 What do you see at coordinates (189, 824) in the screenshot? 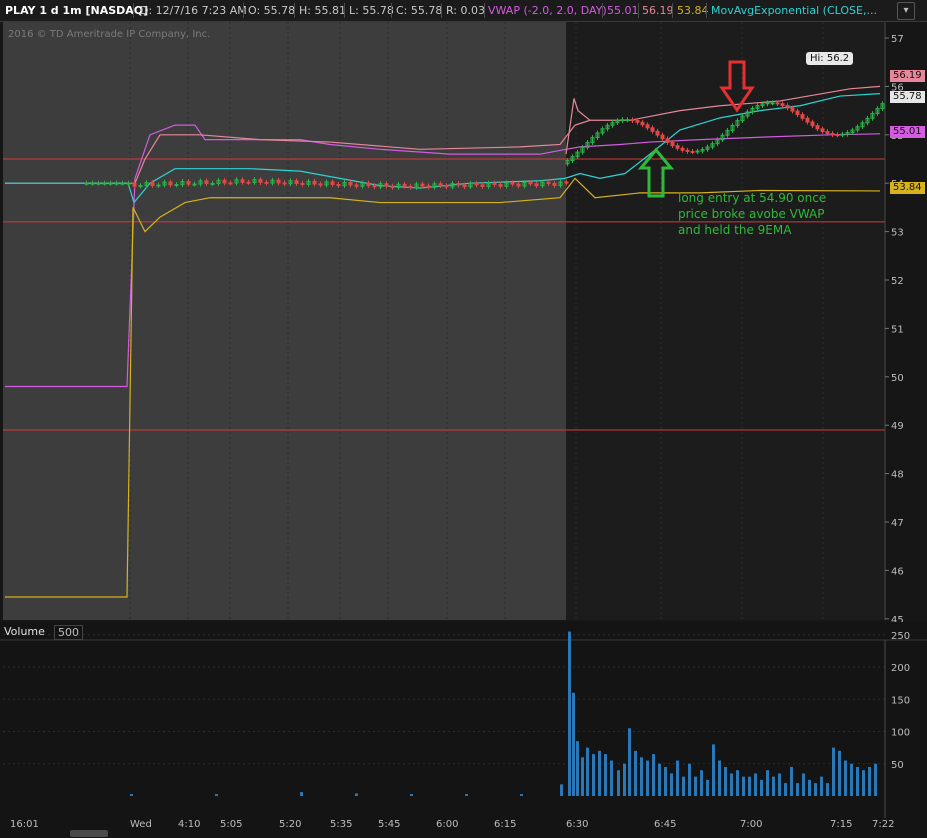
I see `time-axis-label: 4:10` at bounding box center [189, 824].